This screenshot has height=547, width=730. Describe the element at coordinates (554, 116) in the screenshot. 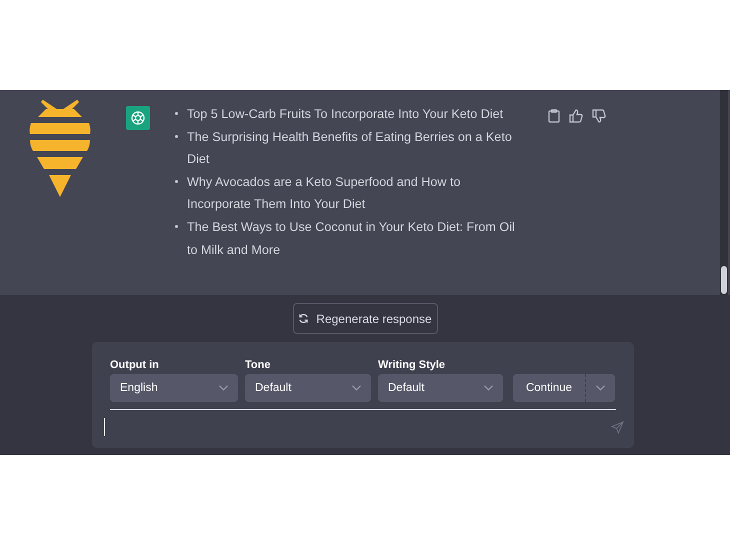

I see `copy-icon` at that location.